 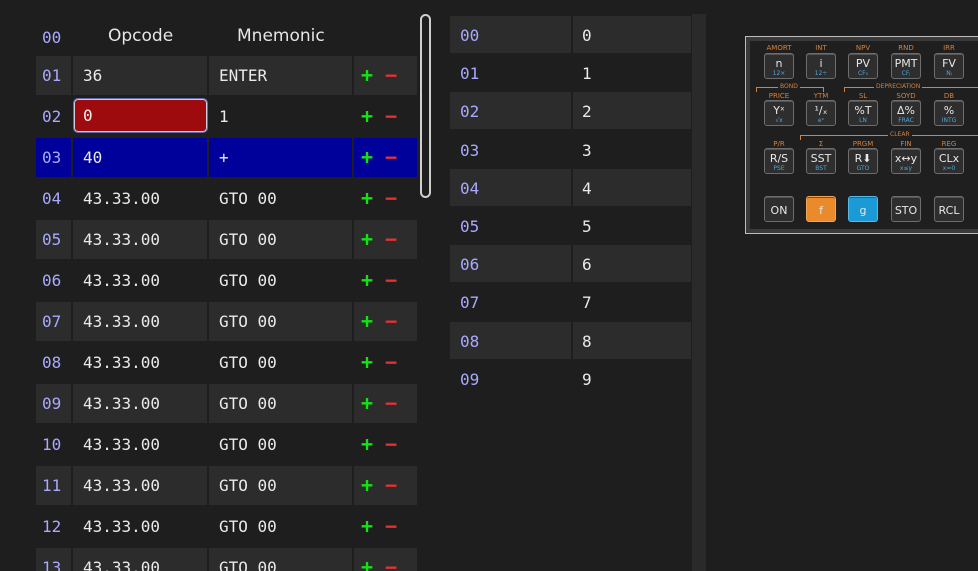 I want to click on program-row: 12 43.33.00 GTO 00 + −, so click(x=226, y=526).